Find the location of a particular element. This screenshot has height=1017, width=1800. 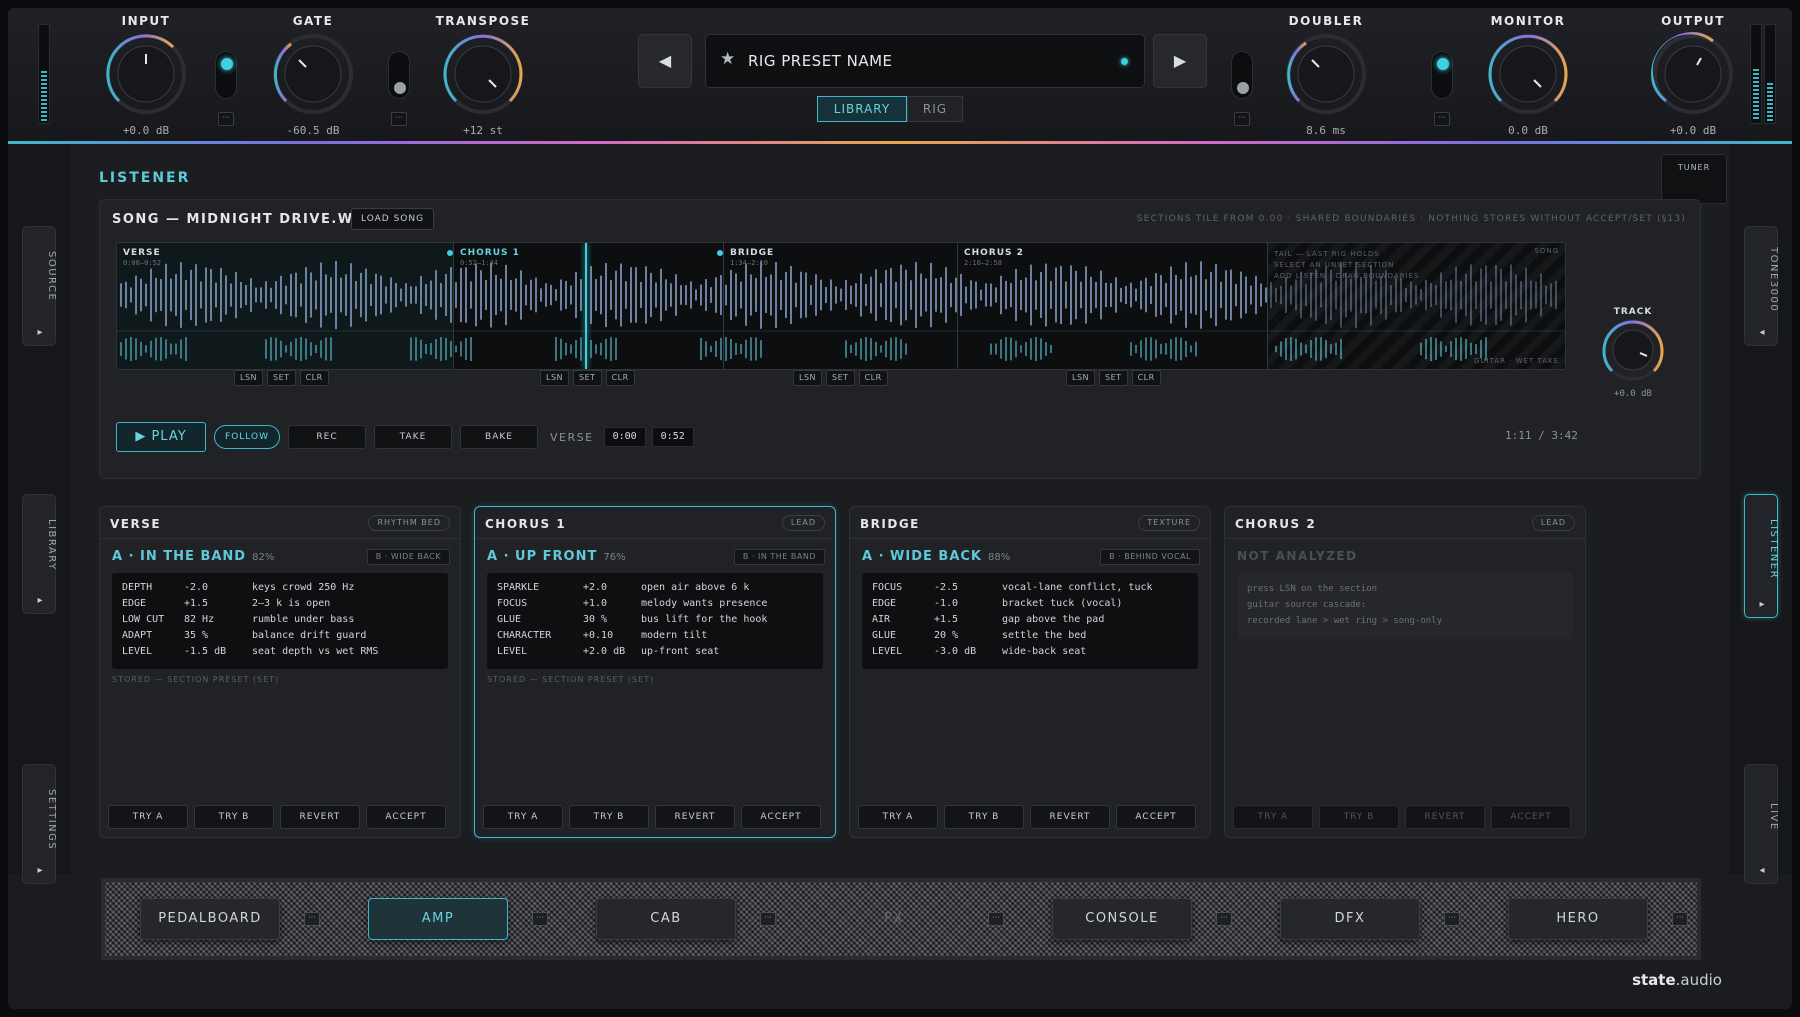

tab-rig: RIG is located at coordinates (935, 109).